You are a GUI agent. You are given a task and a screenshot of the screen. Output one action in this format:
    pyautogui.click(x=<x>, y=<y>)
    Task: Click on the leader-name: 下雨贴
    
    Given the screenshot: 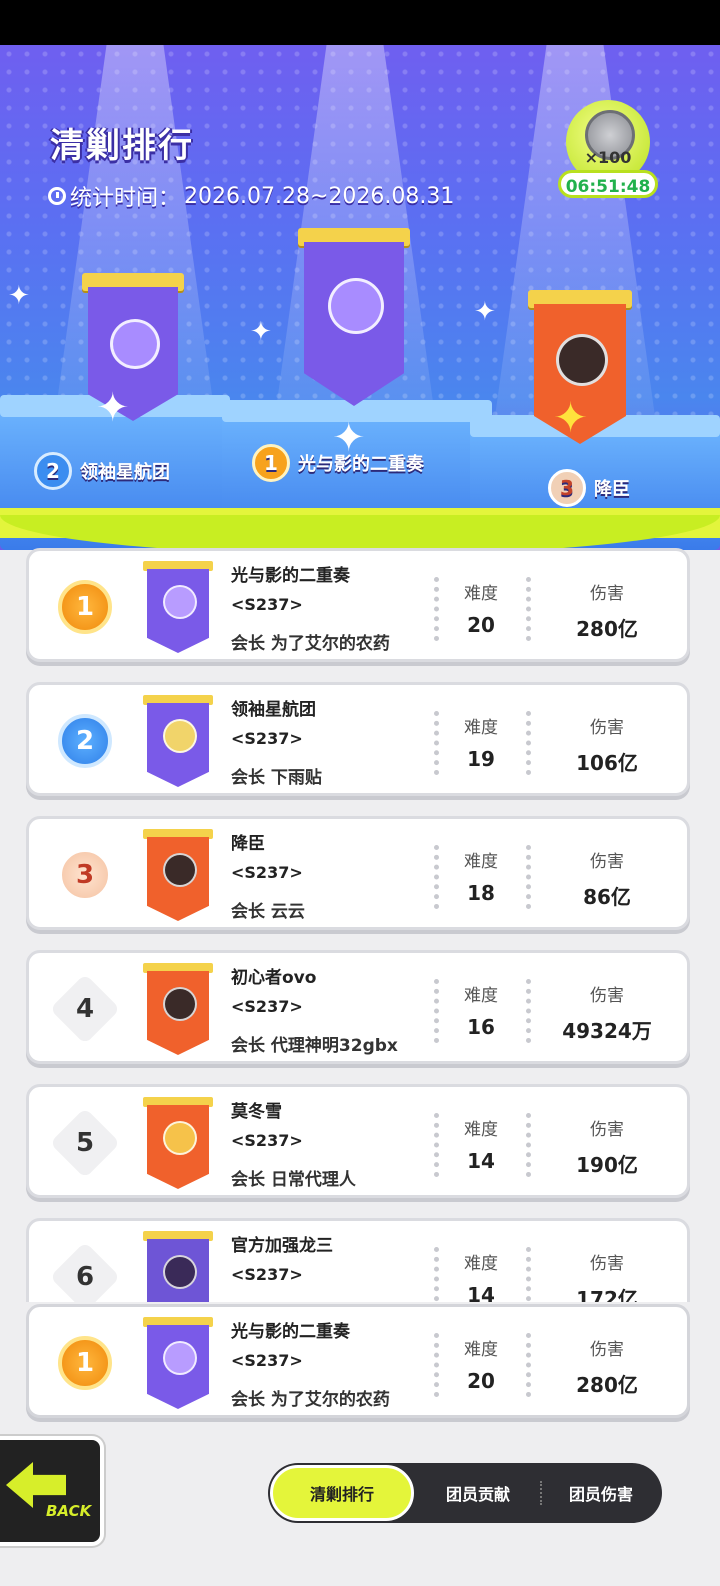 What is the action you would take?
    pyautogui.click(x=296, y=778)
    